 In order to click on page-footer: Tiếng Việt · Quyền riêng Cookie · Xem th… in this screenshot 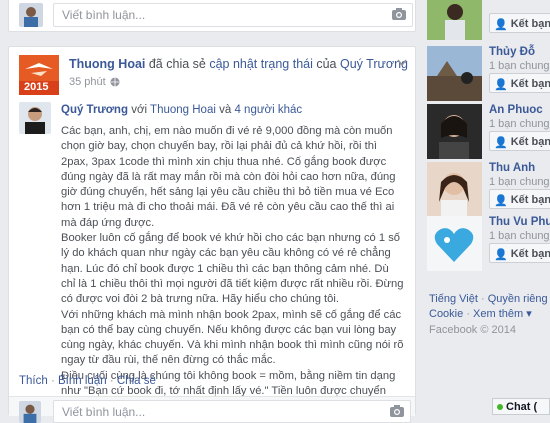, I will do `click(488, 315)`.